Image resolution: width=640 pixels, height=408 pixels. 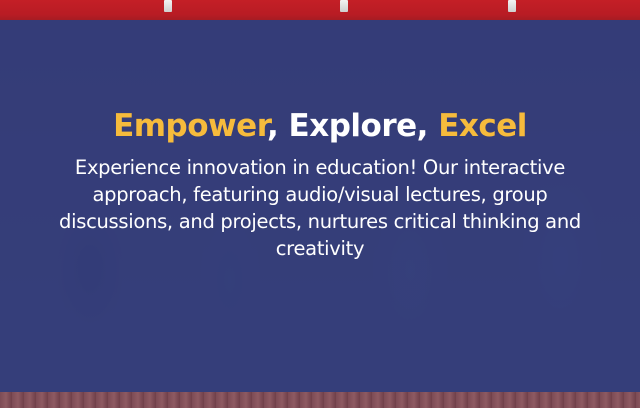 I want to click on stage-floor, so click(x=320, y=400).